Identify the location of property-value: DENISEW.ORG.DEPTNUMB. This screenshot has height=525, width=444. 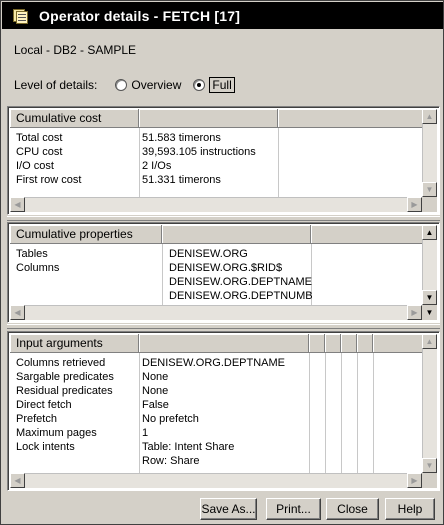
(241, 296).